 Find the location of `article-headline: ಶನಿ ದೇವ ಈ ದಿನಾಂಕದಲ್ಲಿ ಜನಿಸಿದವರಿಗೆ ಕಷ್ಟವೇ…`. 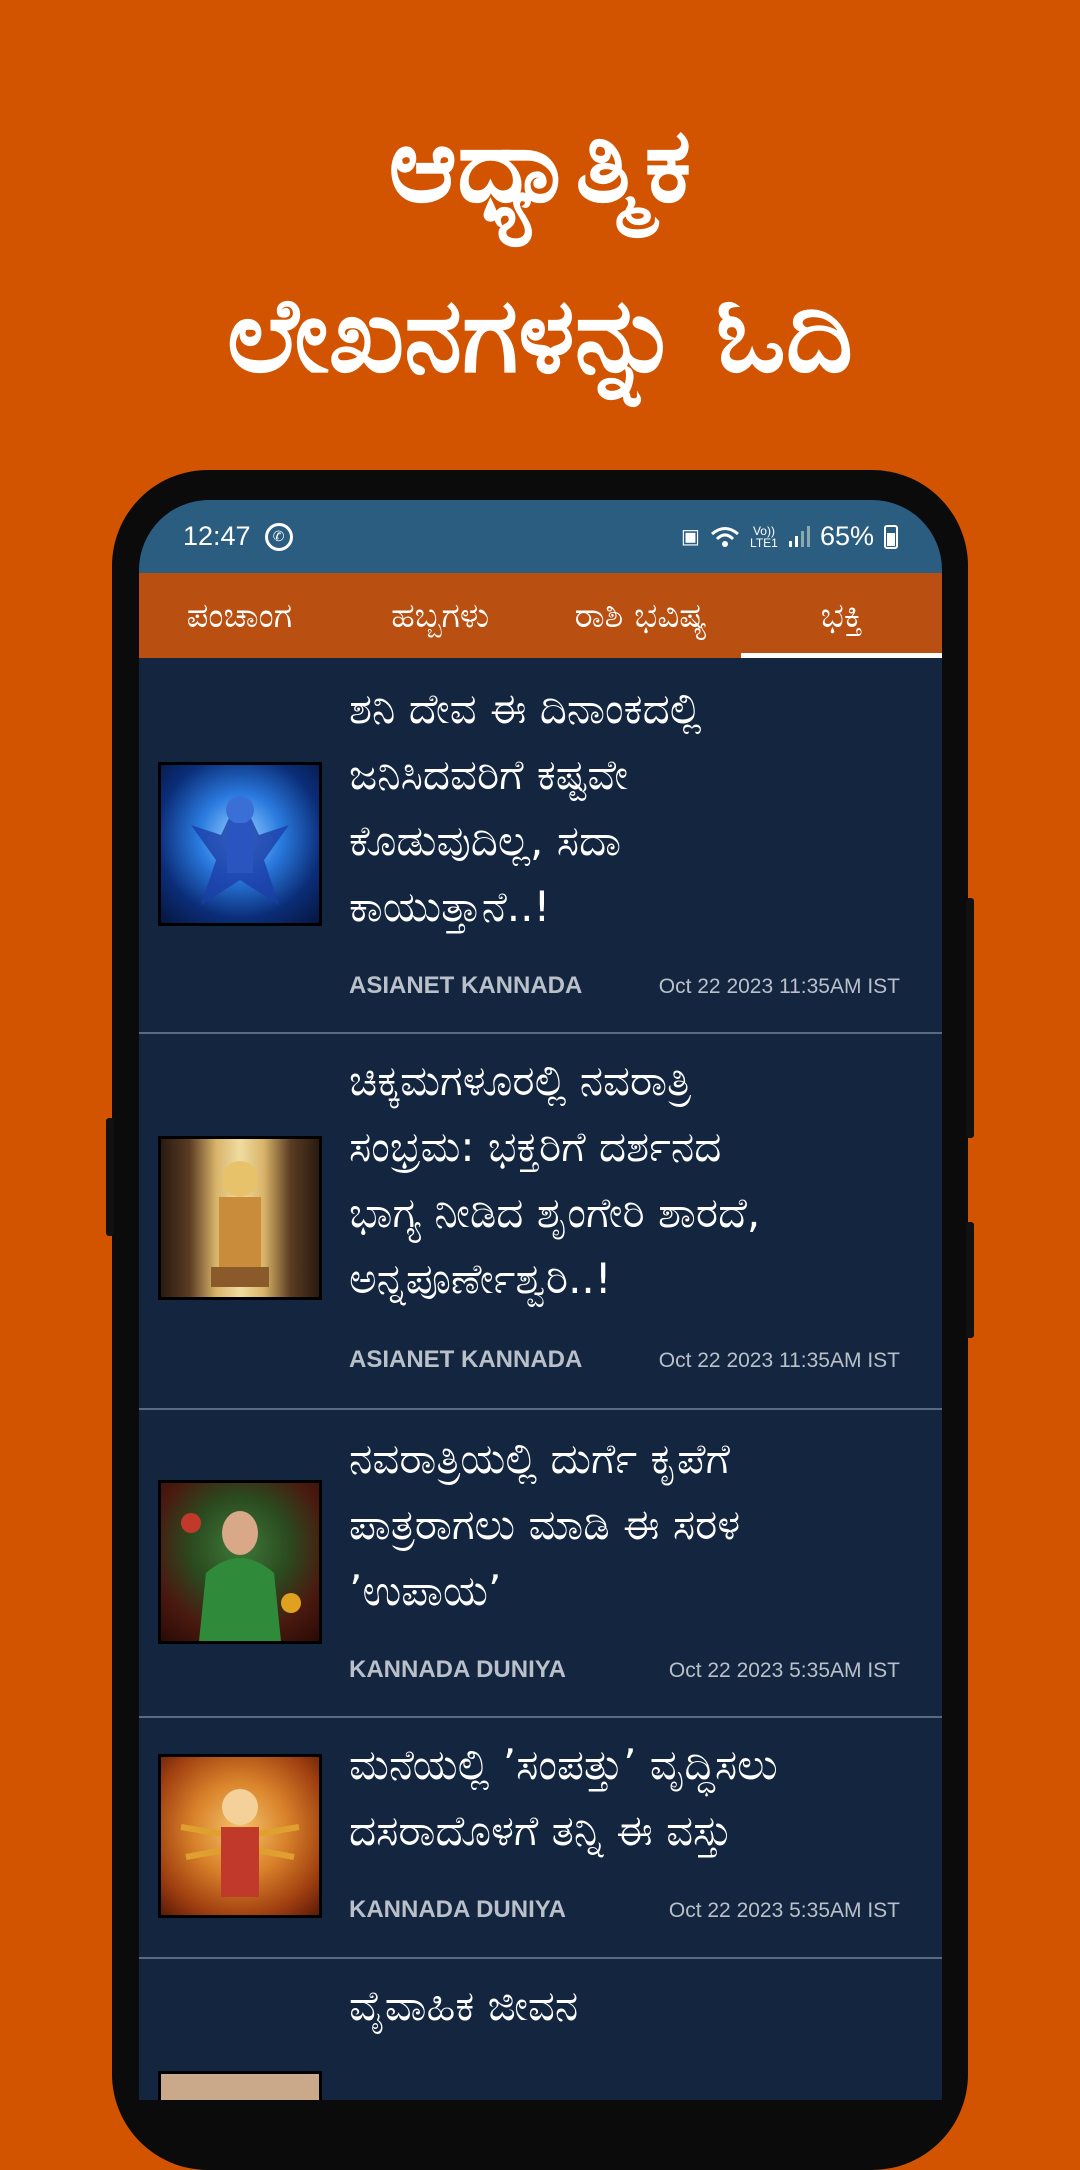

article-headline: ಶನಿ ದೇವ ಈ ದಿನಾಂಕದಲ್ಲಿ ಜನಿಸಿದವರಿಗೆ ಕಷ್ಟವೇ… is located at coordinates (630, 808).